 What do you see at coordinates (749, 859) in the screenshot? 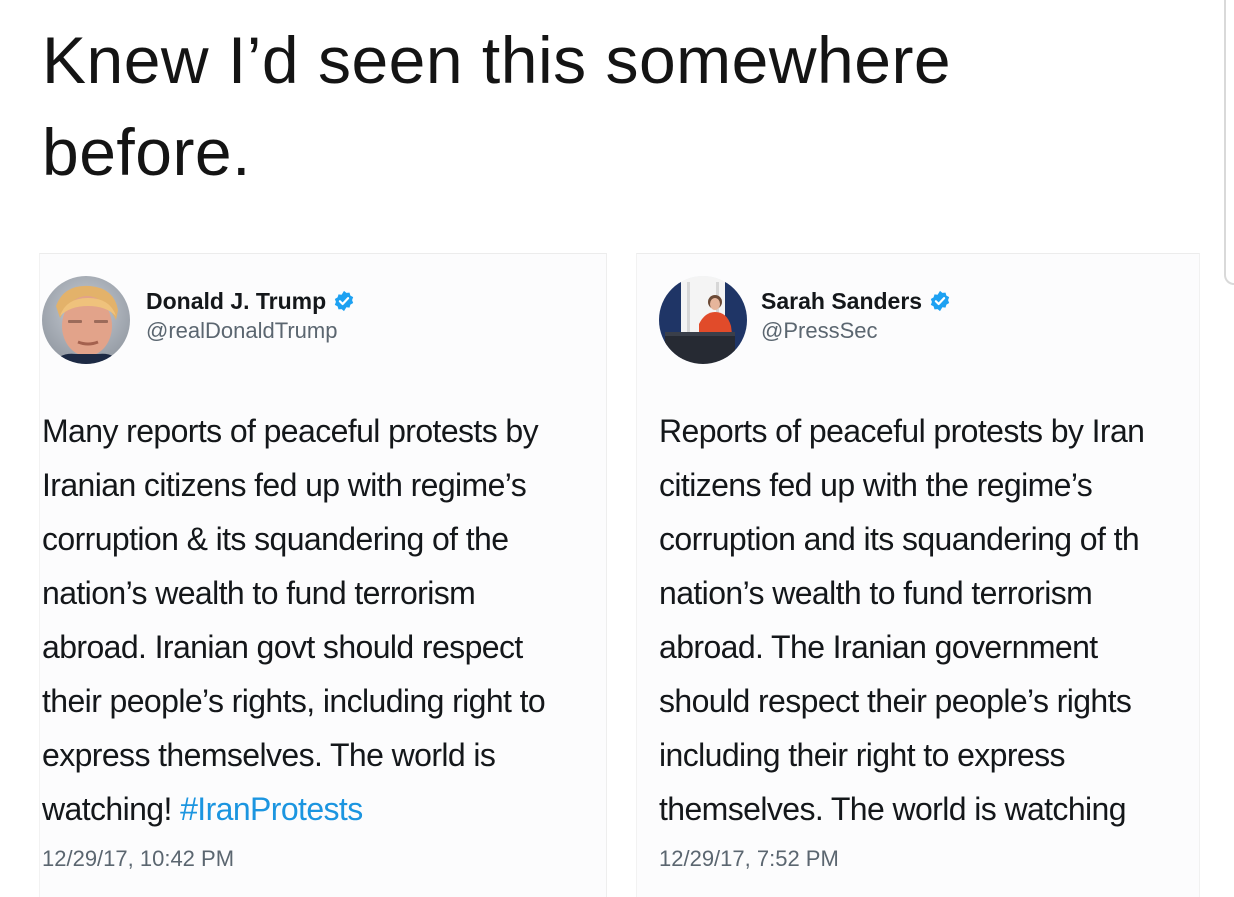
I see `tweet-timestamp: 12/29/17, 7:52 PM` at bounding box center [749, 859].